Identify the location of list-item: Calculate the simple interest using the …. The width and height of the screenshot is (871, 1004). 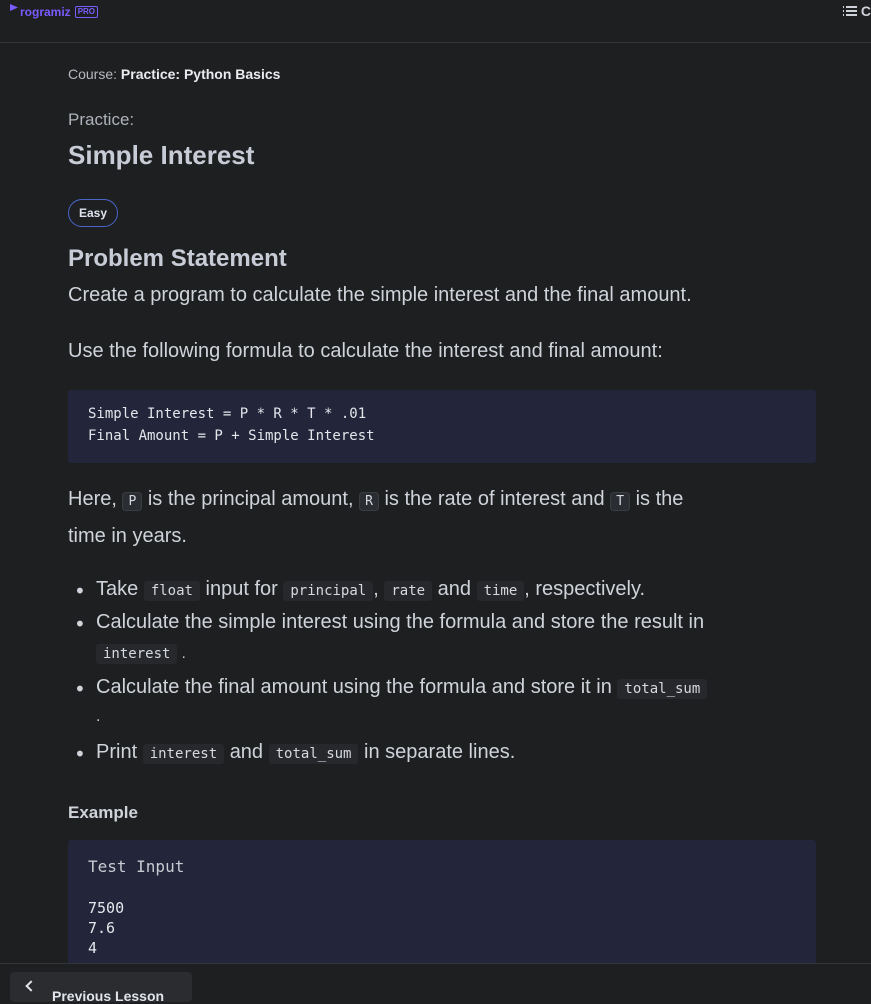
(400, 622).